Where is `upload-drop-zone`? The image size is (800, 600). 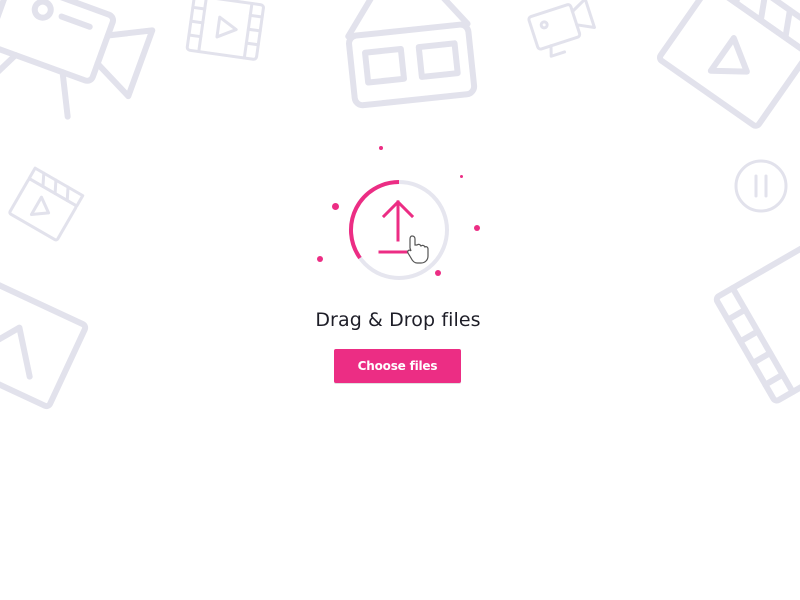 upload-drop-zone is located at coordinates (400, 215).